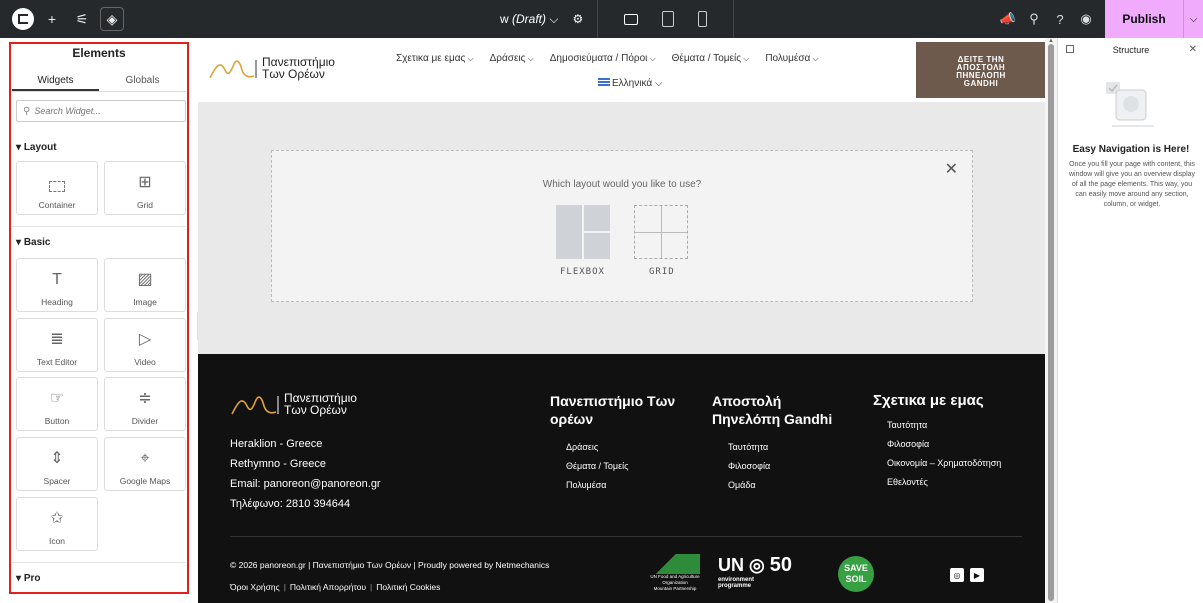 The height and width of the screenshot is (603, 1203). Describe the element at coordinates (668, 19) in the screenshot. I see `tablet-view-icon` at that location.